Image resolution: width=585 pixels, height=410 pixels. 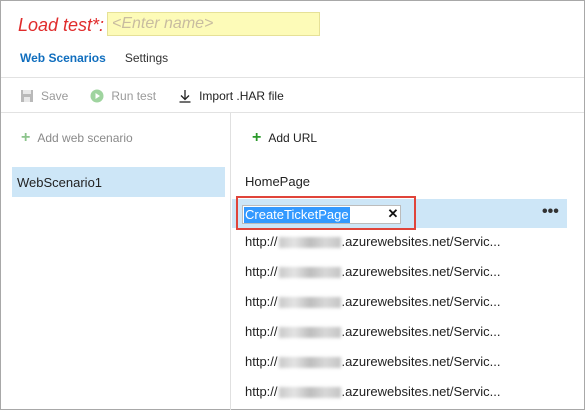 I want to click on run-test-button: Run test, so click(x=123, y=96).